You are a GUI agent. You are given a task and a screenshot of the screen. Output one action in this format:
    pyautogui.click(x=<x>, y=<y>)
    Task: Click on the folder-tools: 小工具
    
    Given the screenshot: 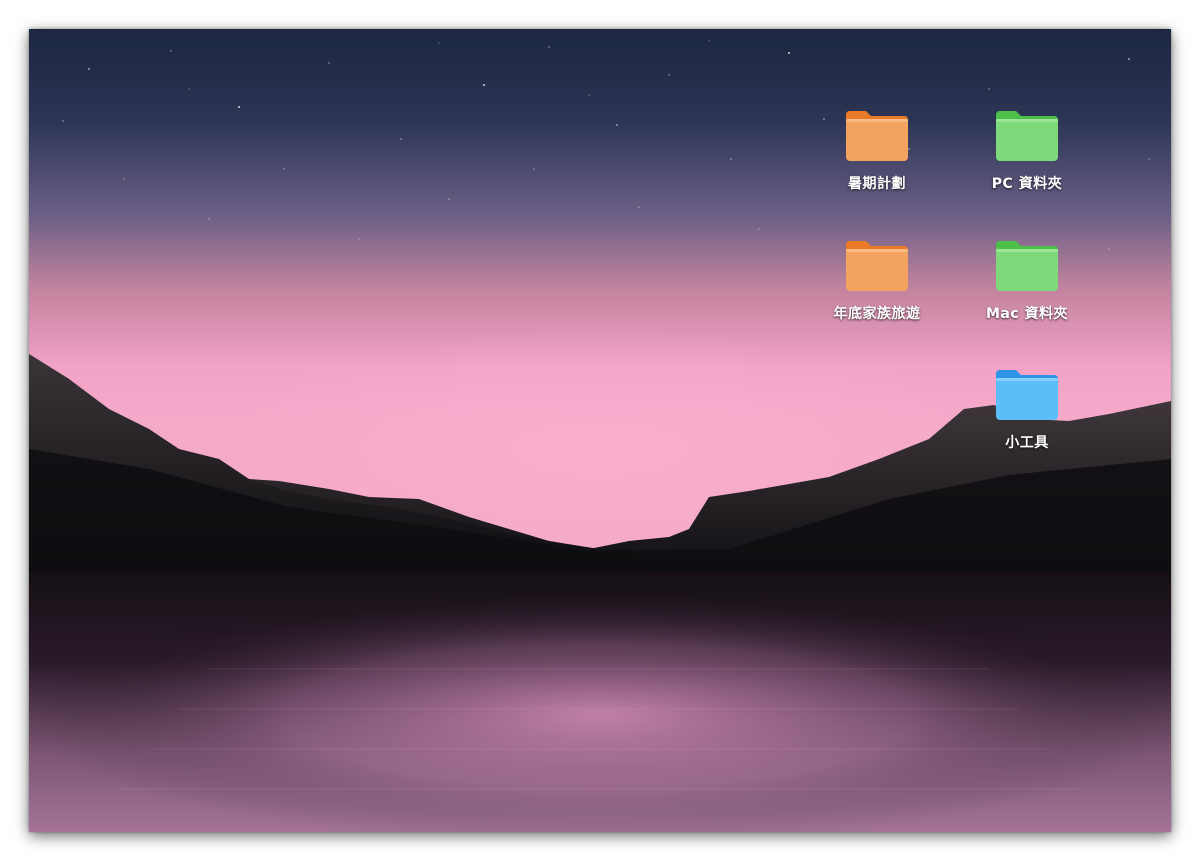 What is the action you would take?
    pyautogui.click(x=1027, y=418)
    